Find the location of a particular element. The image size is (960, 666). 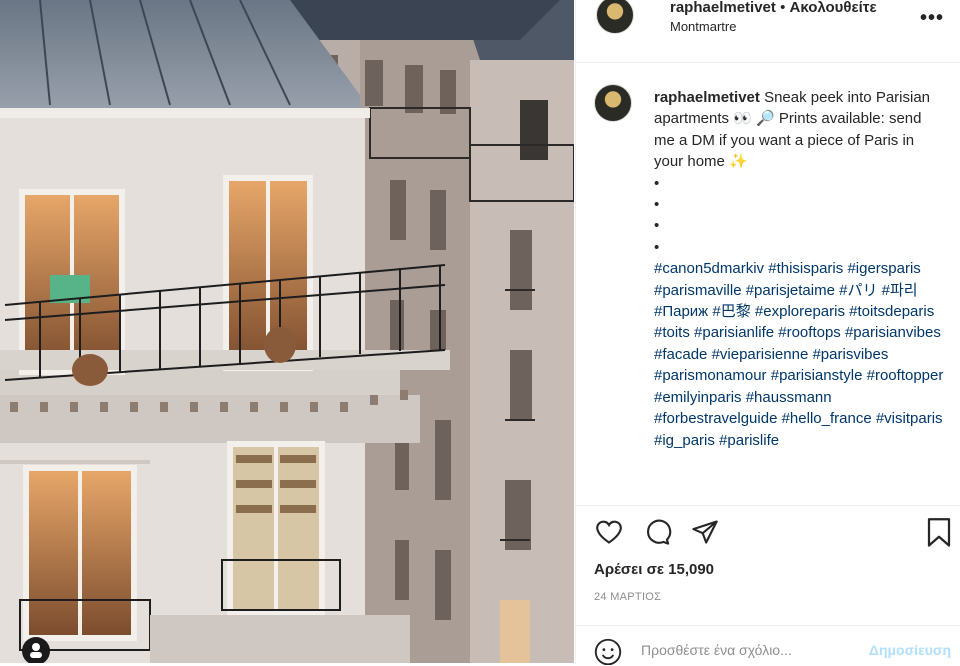

hashtag-link: #forbestravelguide is located at coordinates (715, 418).